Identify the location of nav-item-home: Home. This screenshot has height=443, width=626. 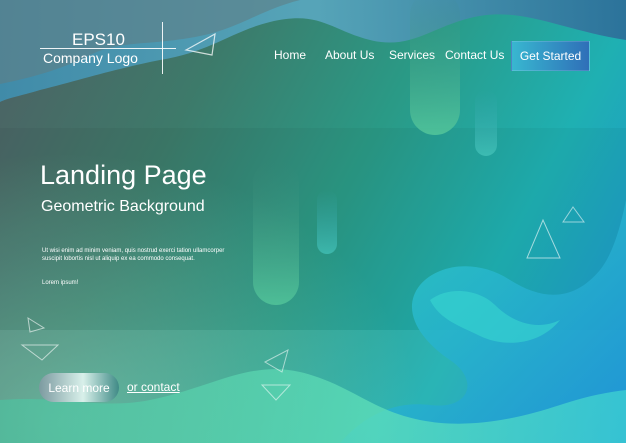
(290, 55).